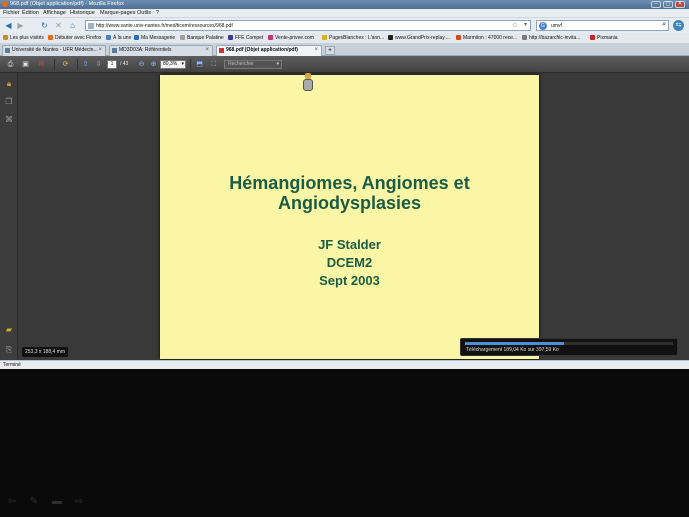 The width and height of the screenshot is (689, 517). What do you see at coordinates (44, 25) in the screenshot?
I see `reload-icon: ↻` at bounding box center [44, 25].